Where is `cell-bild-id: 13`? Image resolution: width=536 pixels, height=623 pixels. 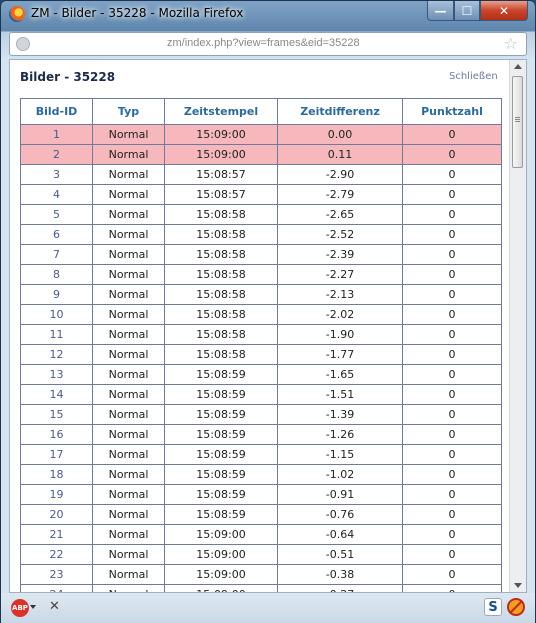
cell-bild-id: 13 is located at coordinates (56, 374).